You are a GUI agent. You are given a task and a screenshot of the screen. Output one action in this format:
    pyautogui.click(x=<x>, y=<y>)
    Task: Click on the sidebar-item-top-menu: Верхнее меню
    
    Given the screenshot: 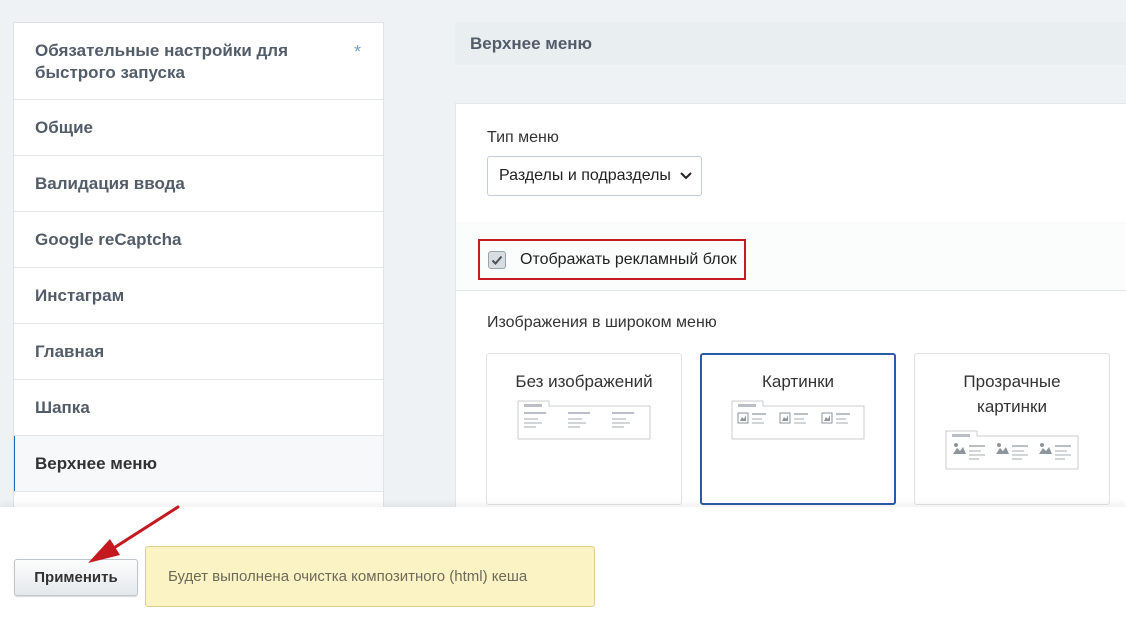 What is the action you would take?
    pyautogui.click(x=198, y=464)
    